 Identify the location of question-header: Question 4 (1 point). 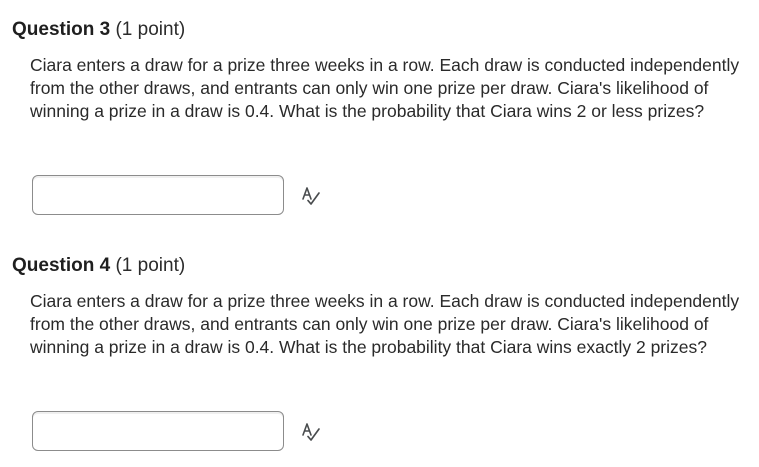
(98, 266).